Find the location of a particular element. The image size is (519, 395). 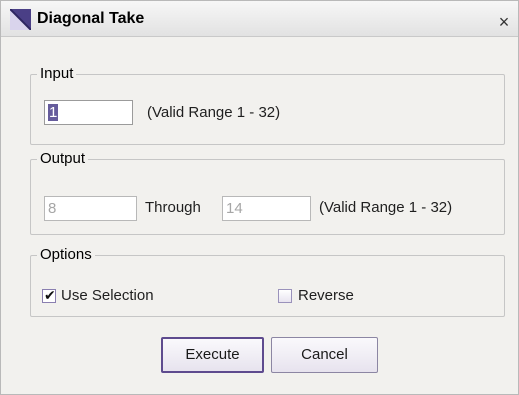

reverse-label: Reverse is located at coordinates (326, 296).